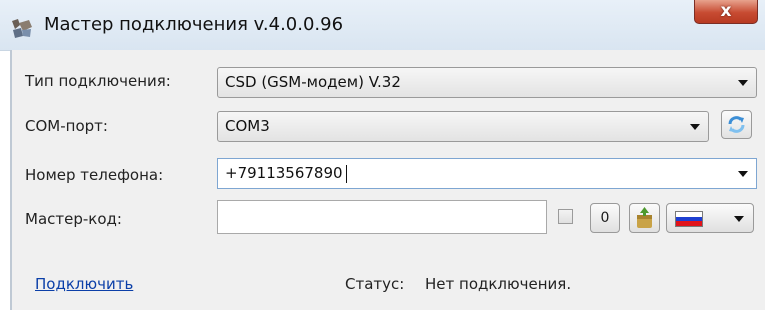 Image resolution: width=765 pixels, height=322 pixels. I want to click on master-code-input, so click(382, 217).